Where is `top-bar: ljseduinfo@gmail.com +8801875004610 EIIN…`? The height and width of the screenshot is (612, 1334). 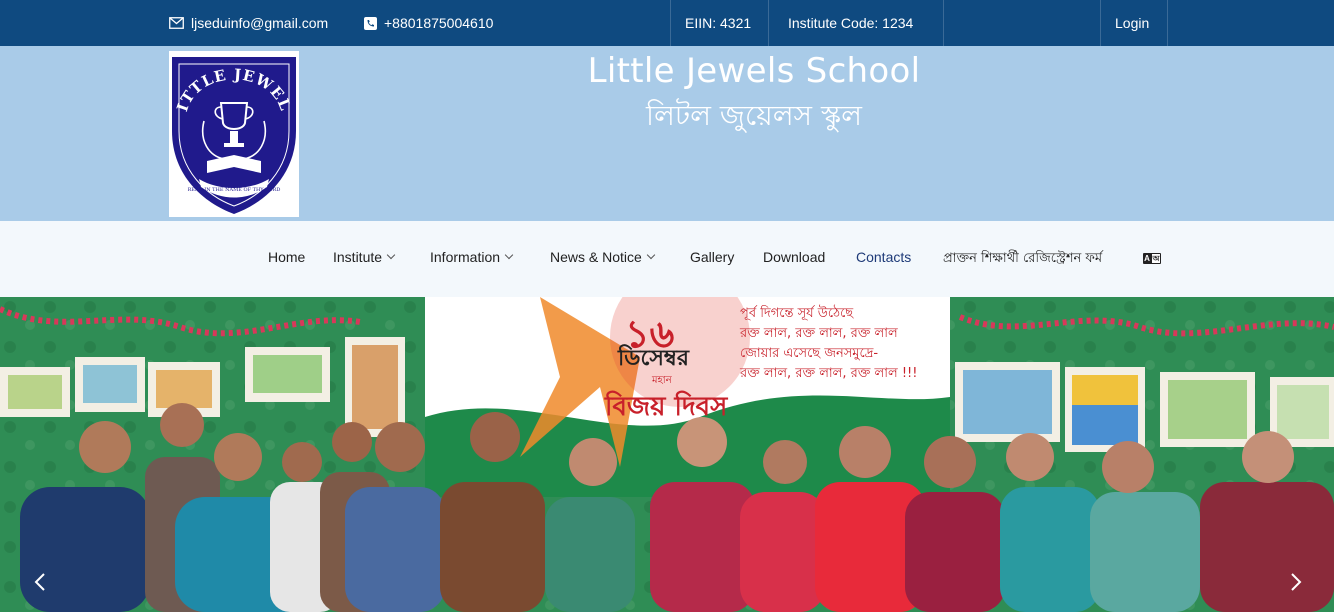 top-bar: ljseduinfo@gmail.com +8801875004610 EIIN… is located at coordinates (667, 23).